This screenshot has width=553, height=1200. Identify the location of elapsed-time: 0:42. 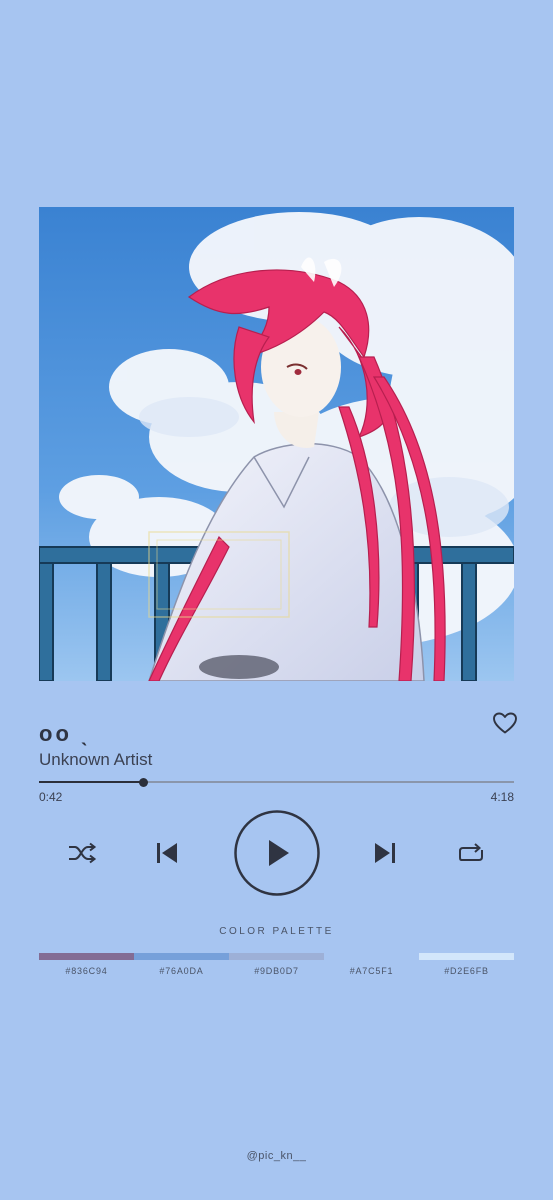
(51, 797).